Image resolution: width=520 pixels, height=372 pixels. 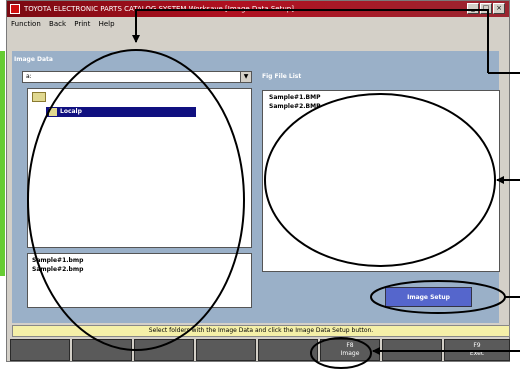 I want to click on list-item: Sample#1.bmp, so click(x=139, y=260).